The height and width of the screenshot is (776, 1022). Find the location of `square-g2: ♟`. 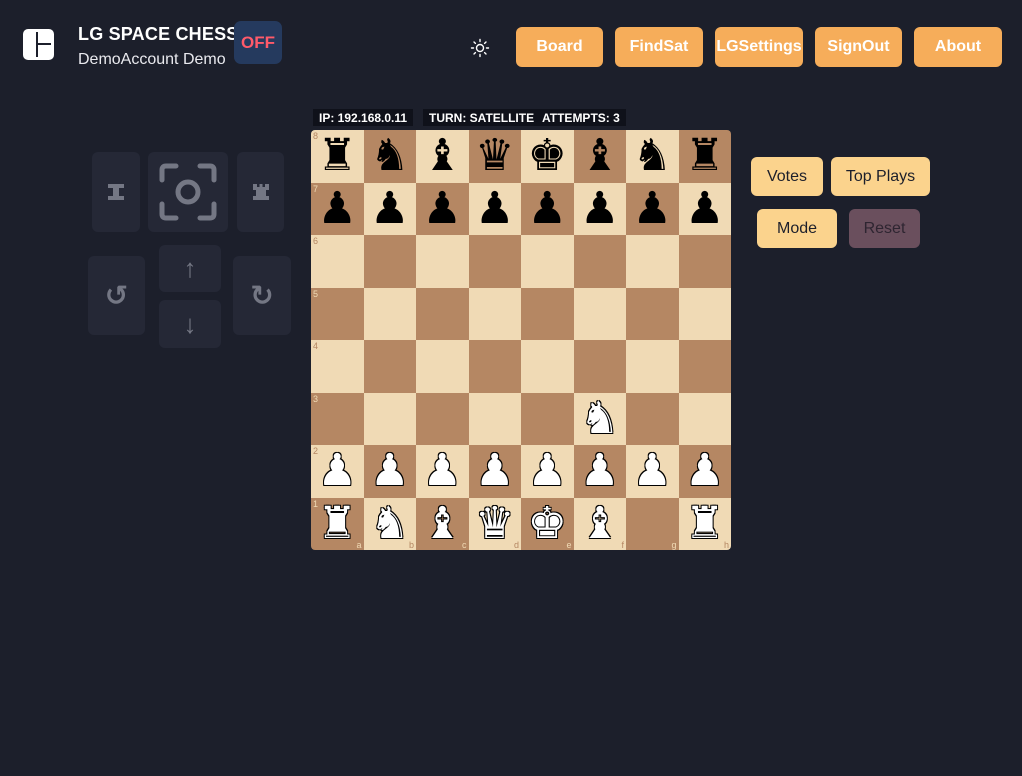

square-g2: ♟ is located at coordinates (652, 471).